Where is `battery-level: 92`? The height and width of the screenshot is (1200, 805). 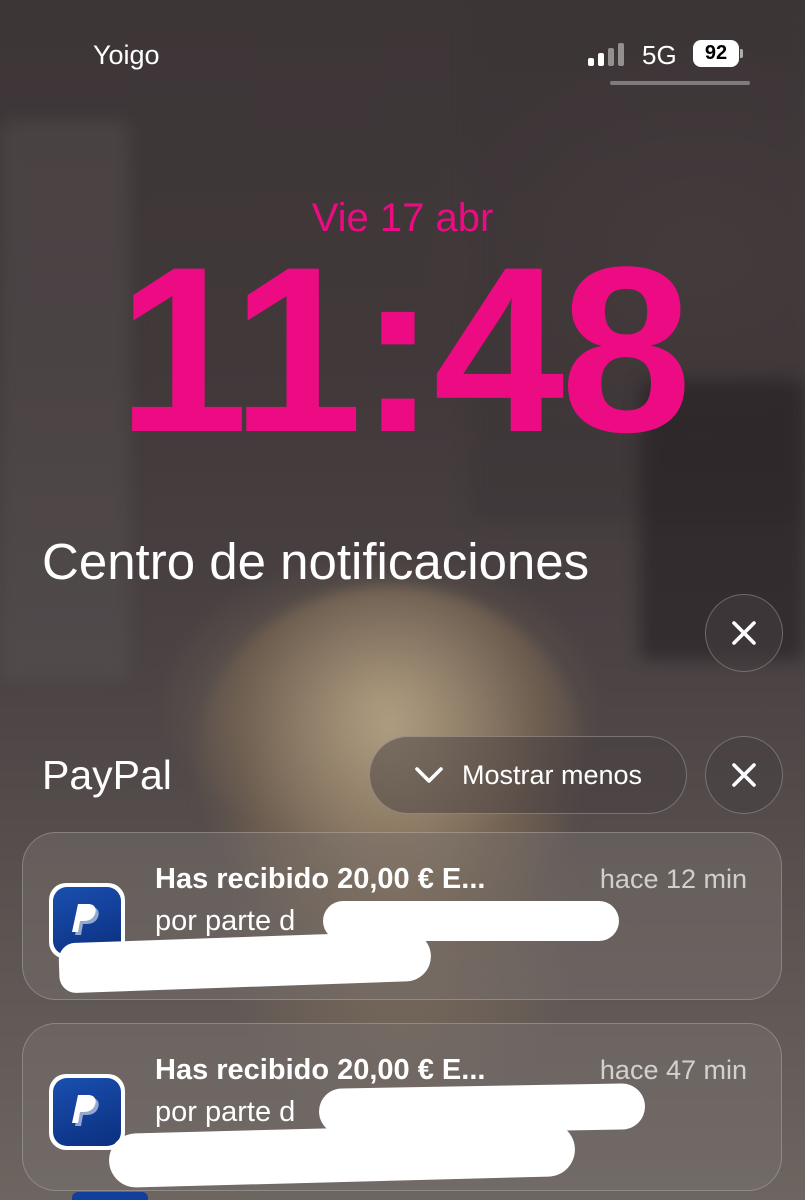 battery-level: 92 is located at coordinates (716, 53).